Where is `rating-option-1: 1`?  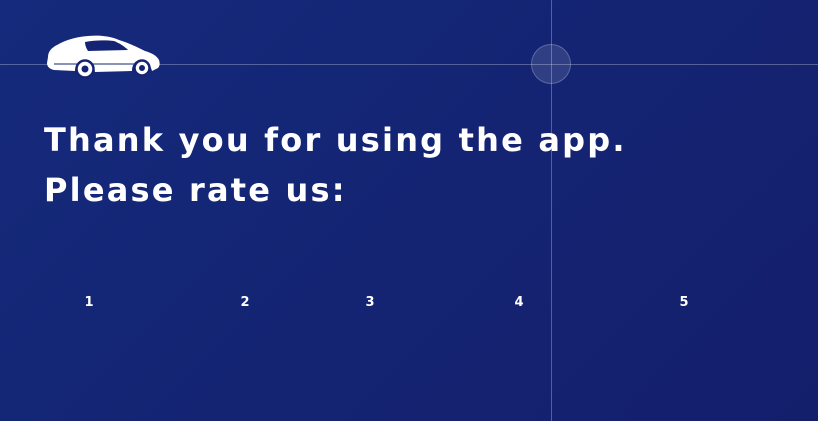
rating-option-1: 1 is located at coordinates (89, 303).